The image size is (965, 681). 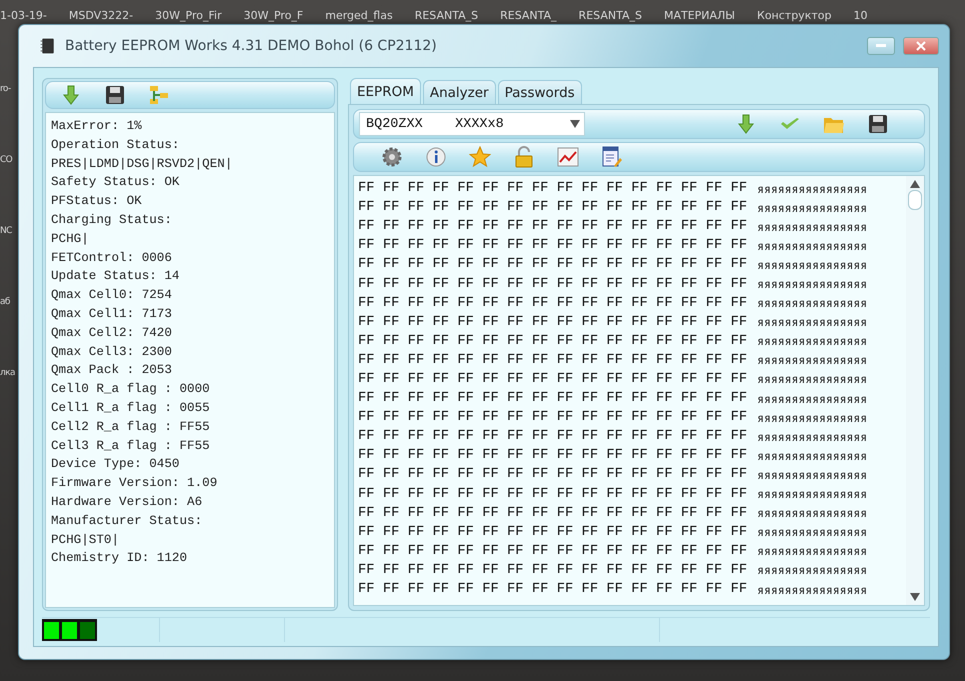 What do you see at coordinates (568, 157) in the screenshot?
I see `line-chart-icon` at bounding box center [568, 157].